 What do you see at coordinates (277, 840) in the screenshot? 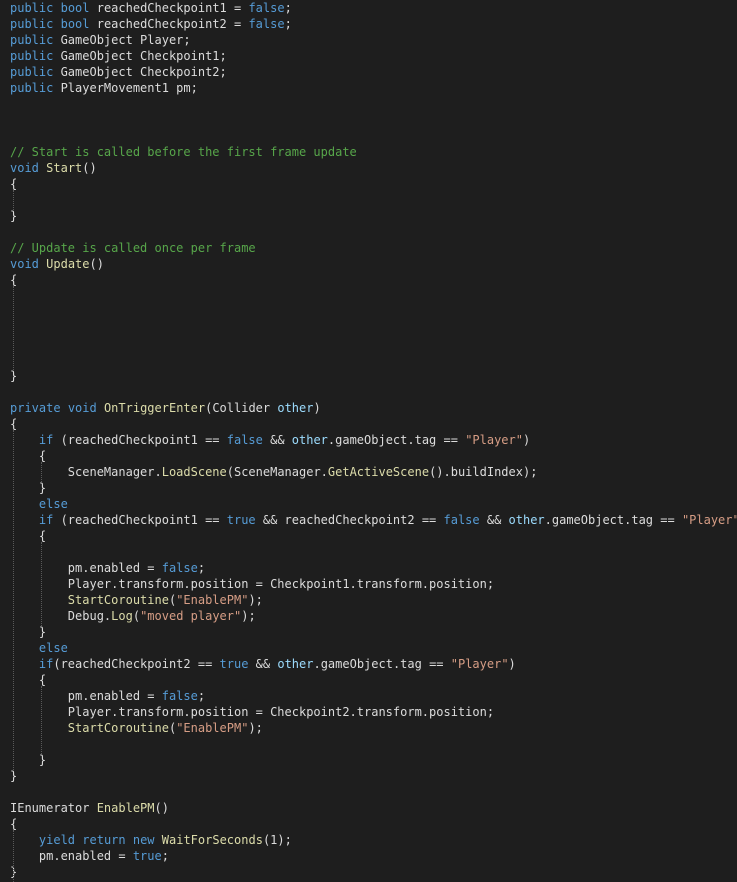
I see `code-token: (1);` at bounding box center [277, 840].